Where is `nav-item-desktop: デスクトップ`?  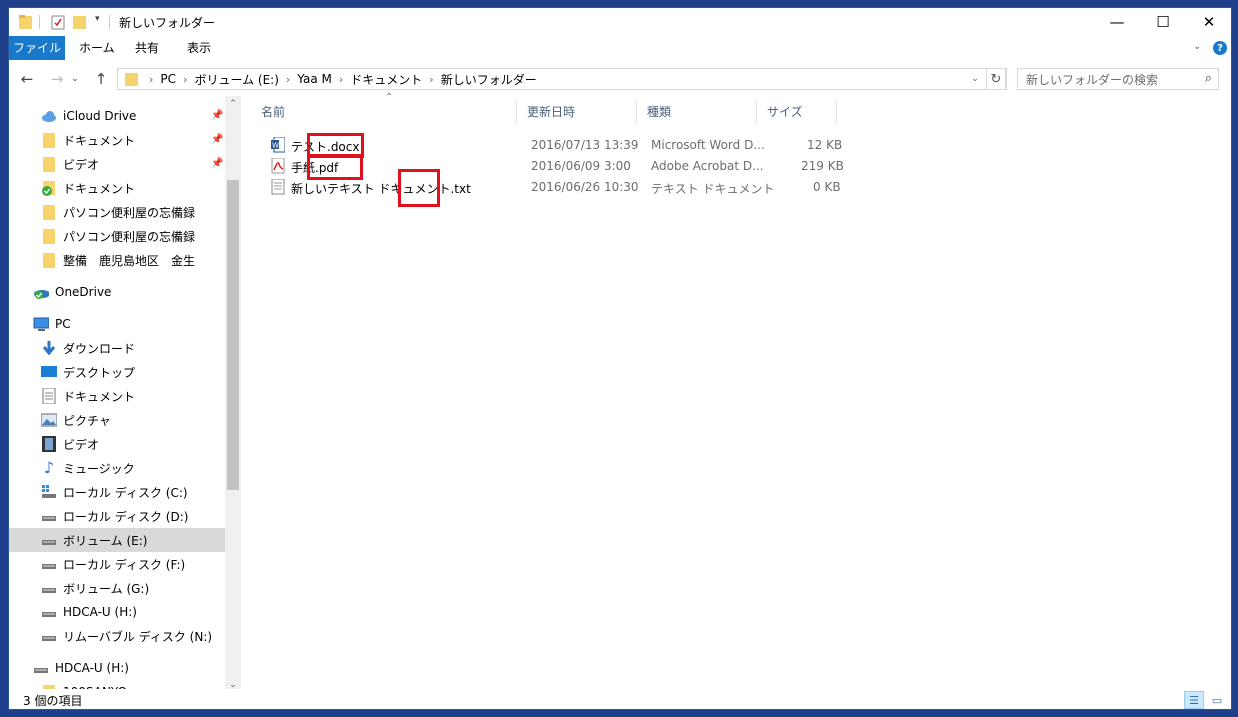
nav-item-desktop: デスクトップ is located at coordinates (133, 372).